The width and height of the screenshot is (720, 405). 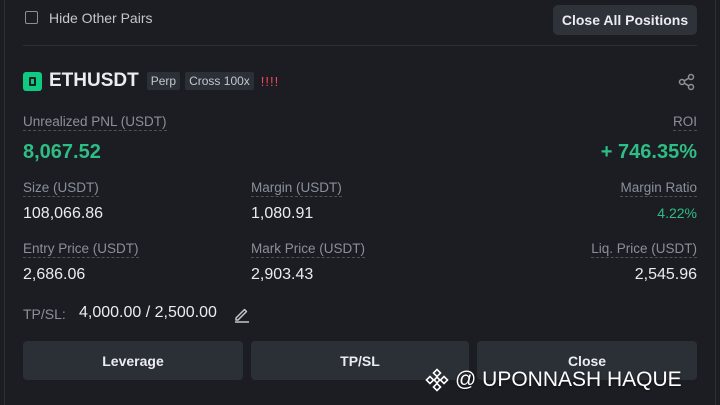 What do you see at coordinates (31, 17) in the screenshot?
I see `hide-other-pairs-checkbox` at bounding box center [31, 17].